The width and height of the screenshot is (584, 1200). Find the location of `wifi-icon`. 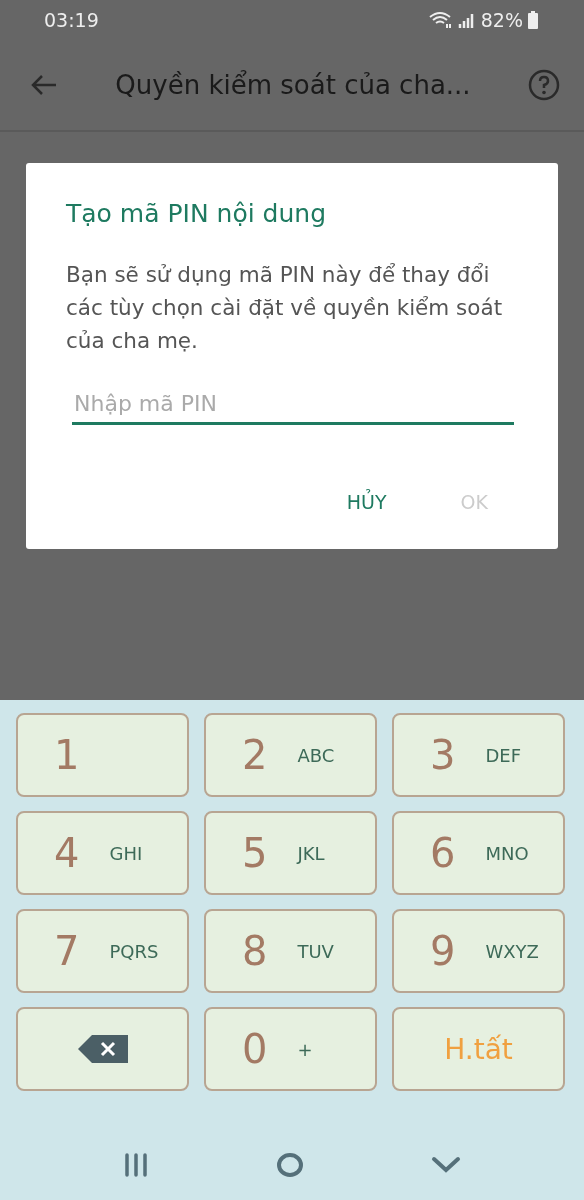

wifi-icon is located at coordinates (440, 20).